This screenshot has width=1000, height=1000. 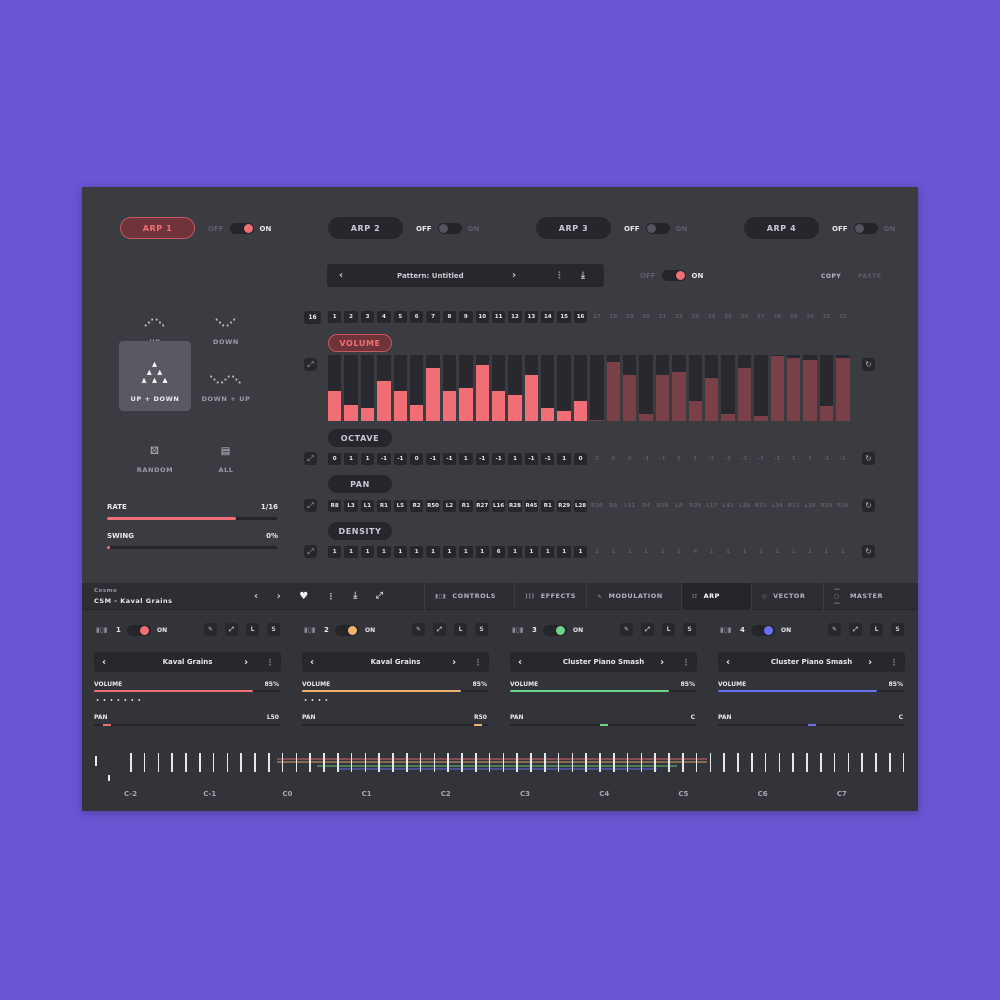 I want to click on pan-expand-icon: ⤢, so click(x=310, y=505).